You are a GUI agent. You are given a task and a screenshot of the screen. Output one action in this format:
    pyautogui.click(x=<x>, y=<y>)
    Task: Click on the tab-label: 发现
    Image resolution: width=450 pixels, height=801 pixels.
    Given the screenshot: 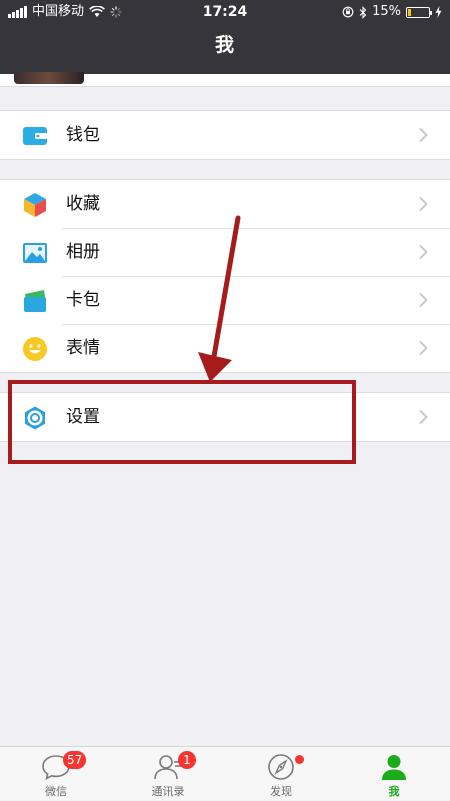 What is the action you would take?
    pyautogui.click(x=281, y=791)
    